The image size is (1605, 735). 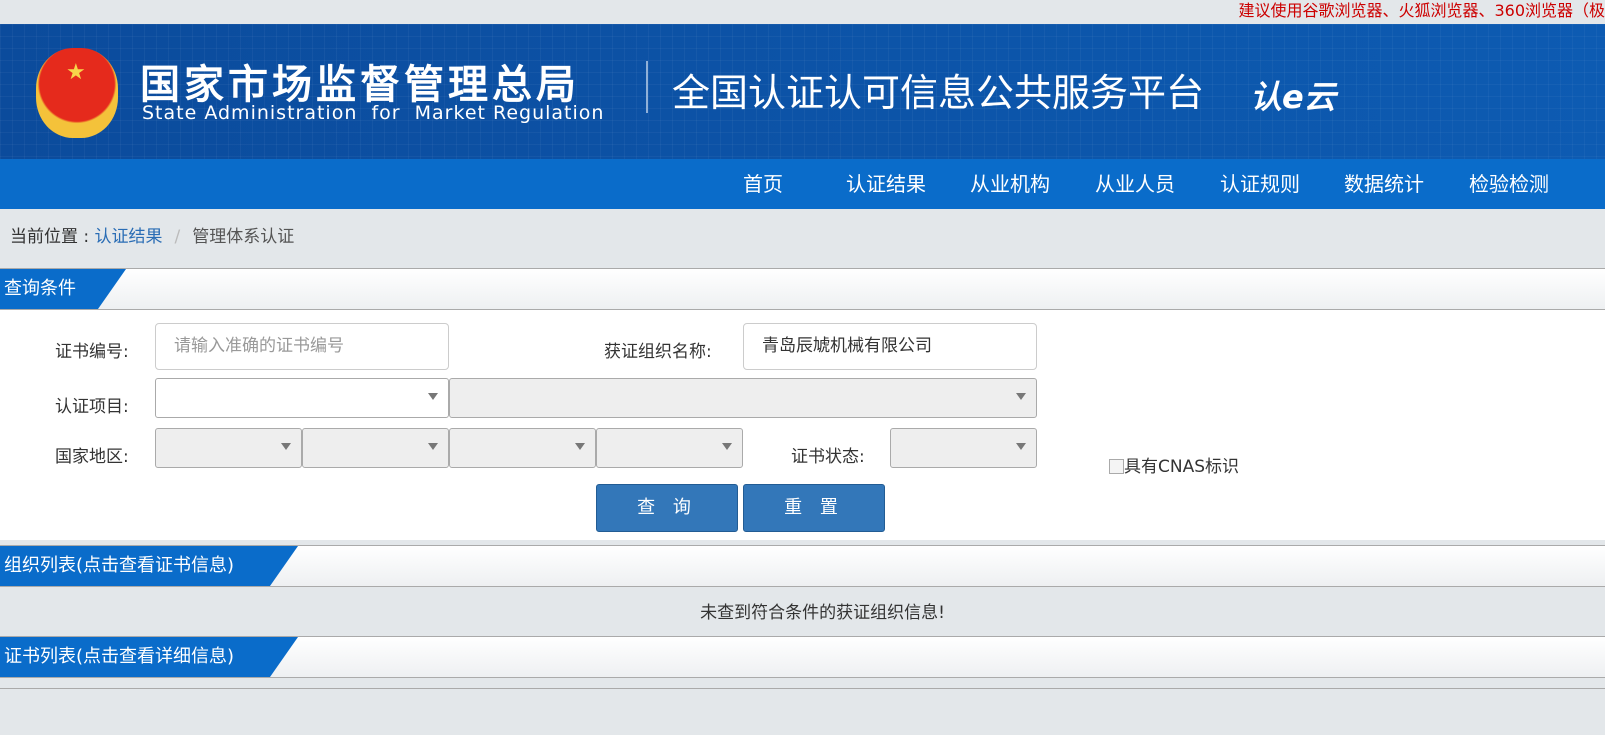 I want to click on cnas-checkbox: 具有CNAS标识, so click(x=1176, y=467).